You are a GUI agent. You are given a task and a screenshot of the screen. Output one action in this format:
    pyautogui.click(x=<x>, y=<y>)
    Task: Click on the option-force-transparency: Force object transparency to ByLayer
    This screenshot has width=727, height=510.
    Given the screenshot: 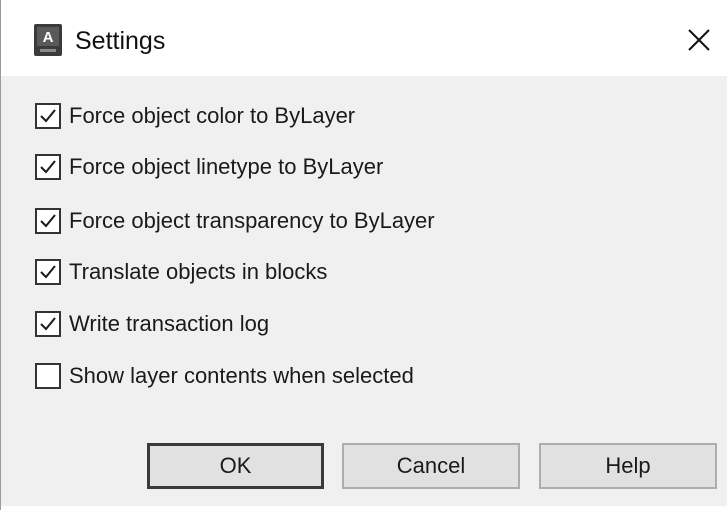 What is the action you would take?
    pyautogui.click(x=235, y=221)
    